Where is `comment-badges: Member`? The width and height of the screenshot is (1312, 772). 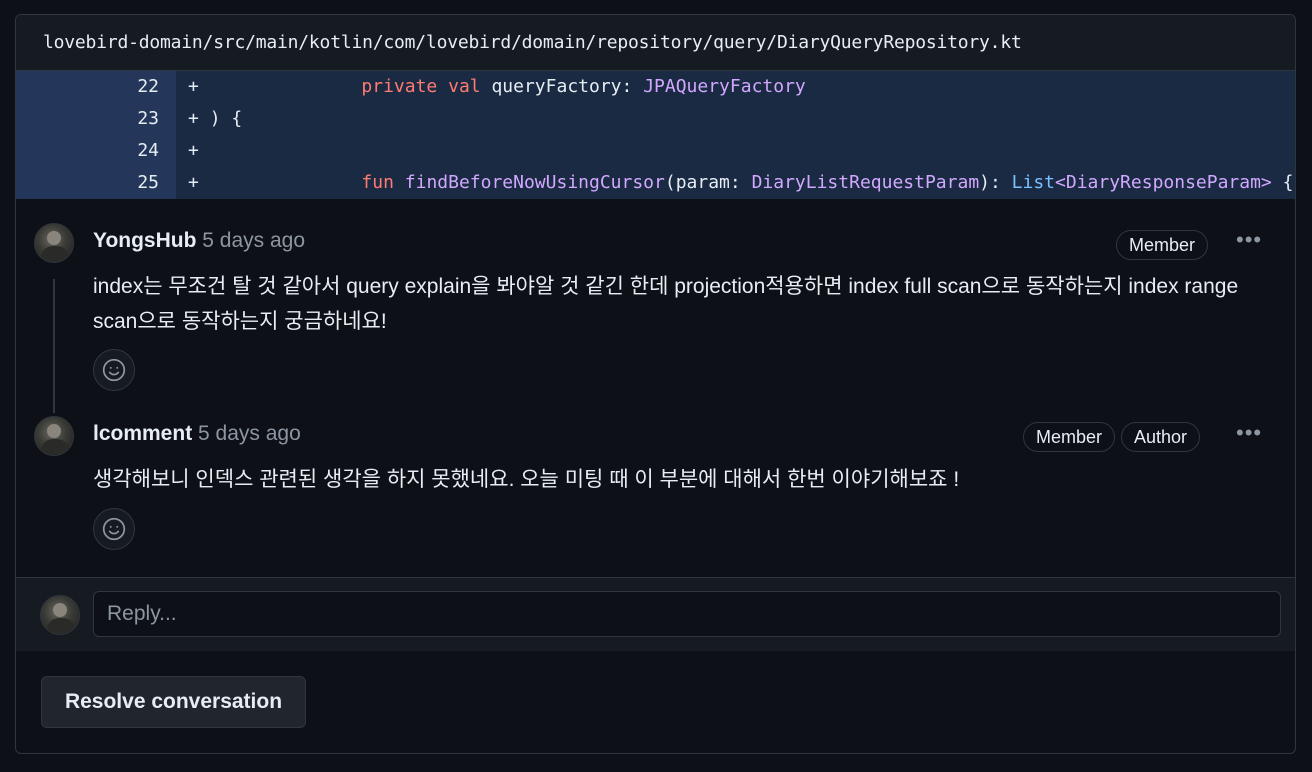
comment-badges: Member is located at coordinates (1162, 245).